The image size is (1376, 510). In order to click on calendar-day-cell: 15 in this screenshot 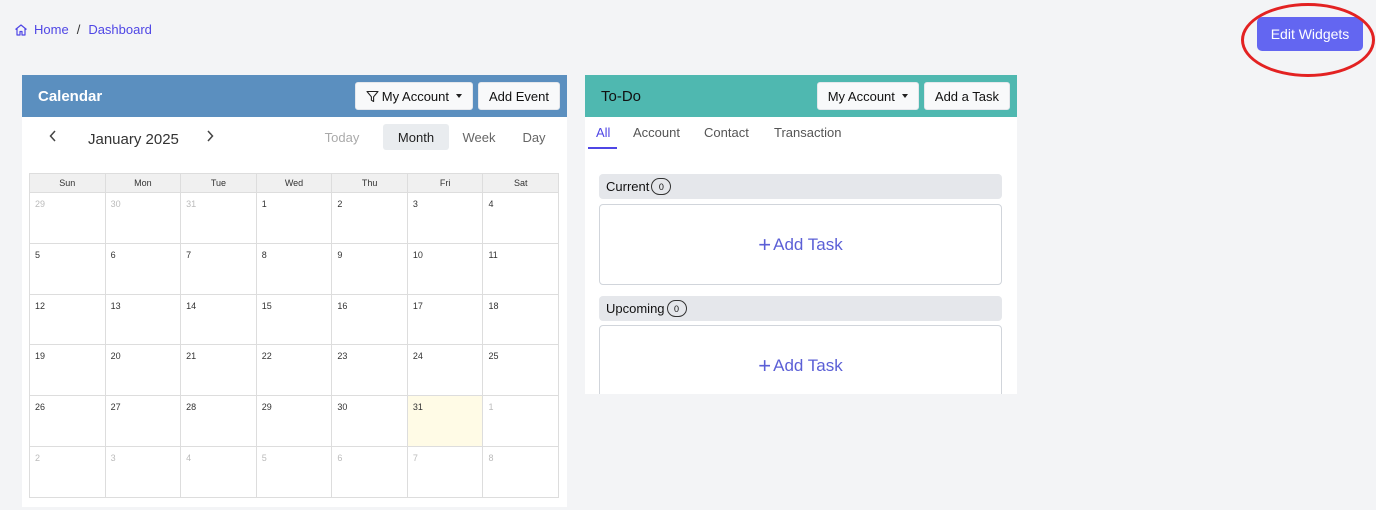, I will do `click(294, 320)`.